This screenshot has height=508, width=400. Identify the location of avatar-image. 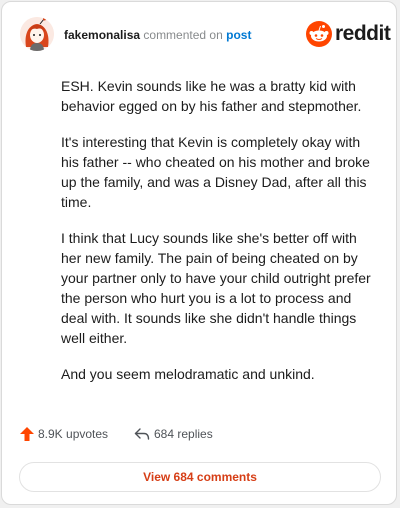
(37, 34).